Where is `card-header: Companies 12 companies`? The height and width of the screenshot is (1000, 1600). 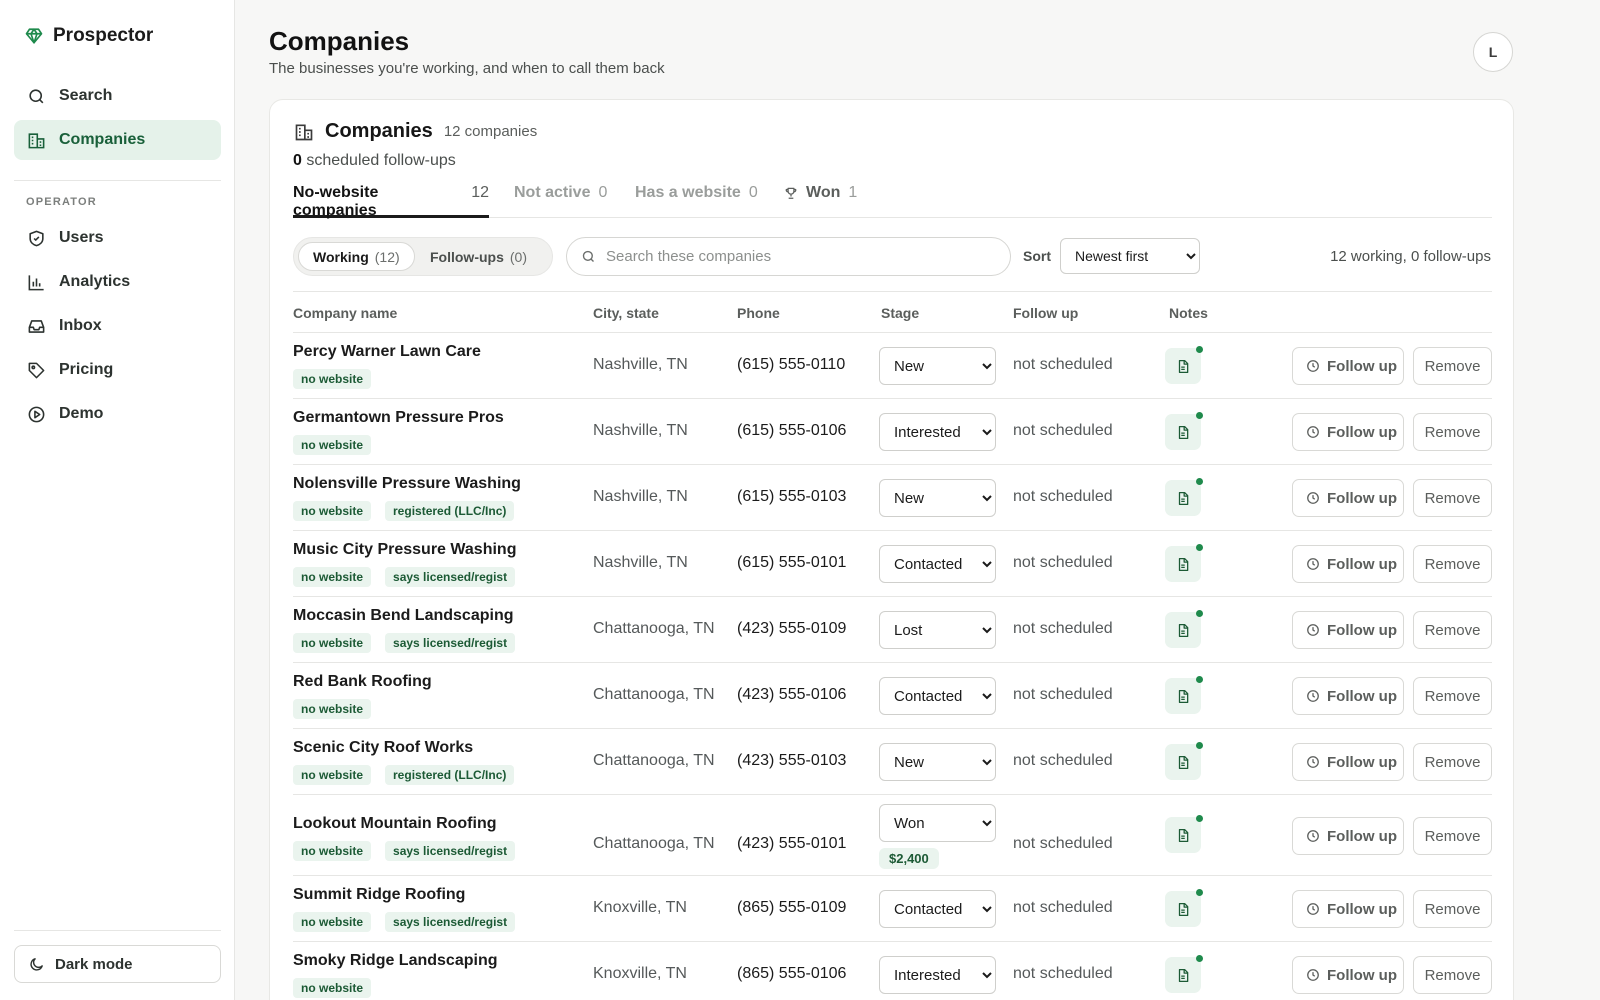 card-header: Companies 12 companies is located at coordinates (415, 131).